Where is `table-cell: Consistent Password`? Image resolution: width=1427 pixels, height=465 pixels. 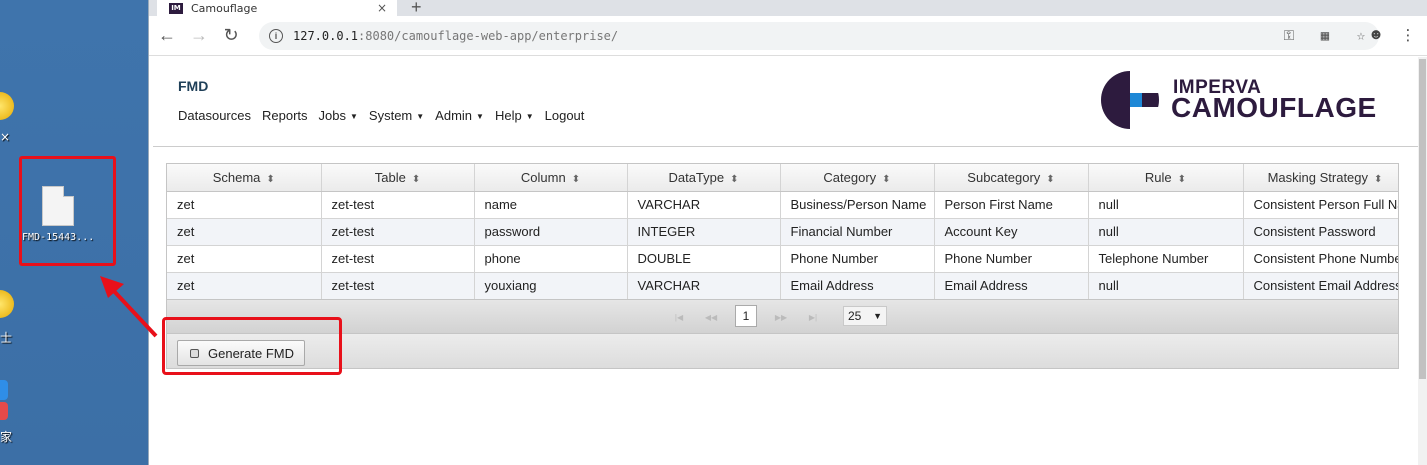 table-cell: Consistent Password is located at coordinates (1320, 232).